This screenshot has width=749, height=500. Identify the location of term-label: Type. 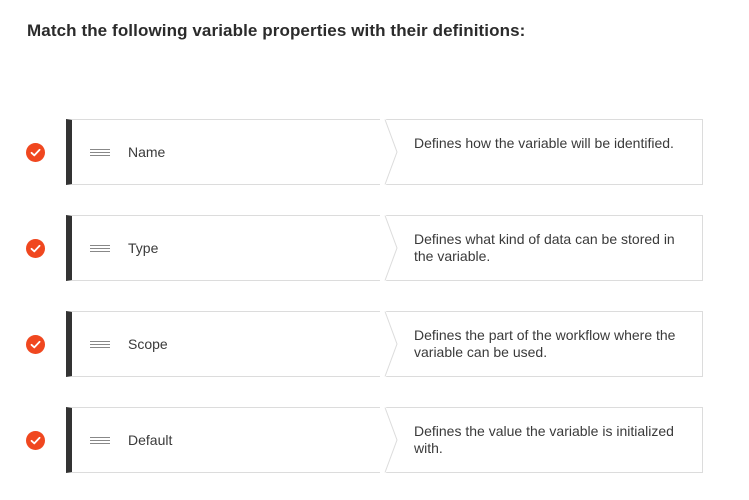
(143, 248).